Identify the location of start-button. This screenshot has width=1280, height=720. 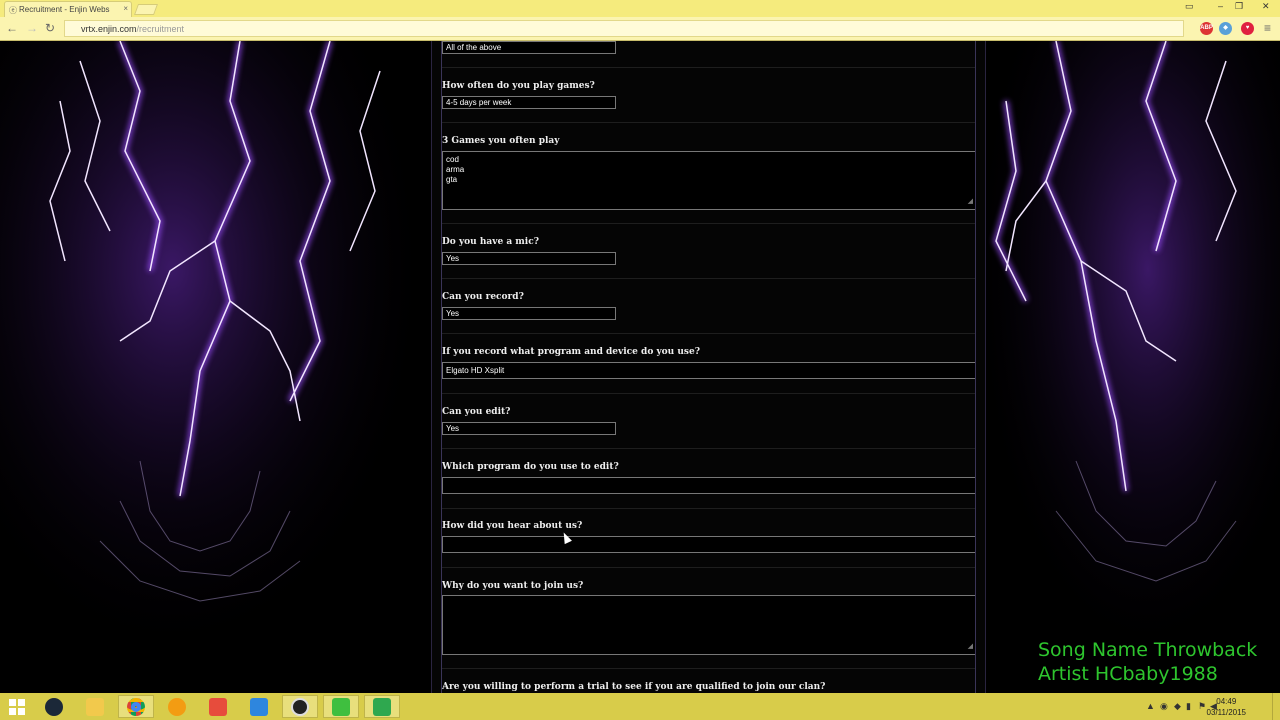
(17, 706).